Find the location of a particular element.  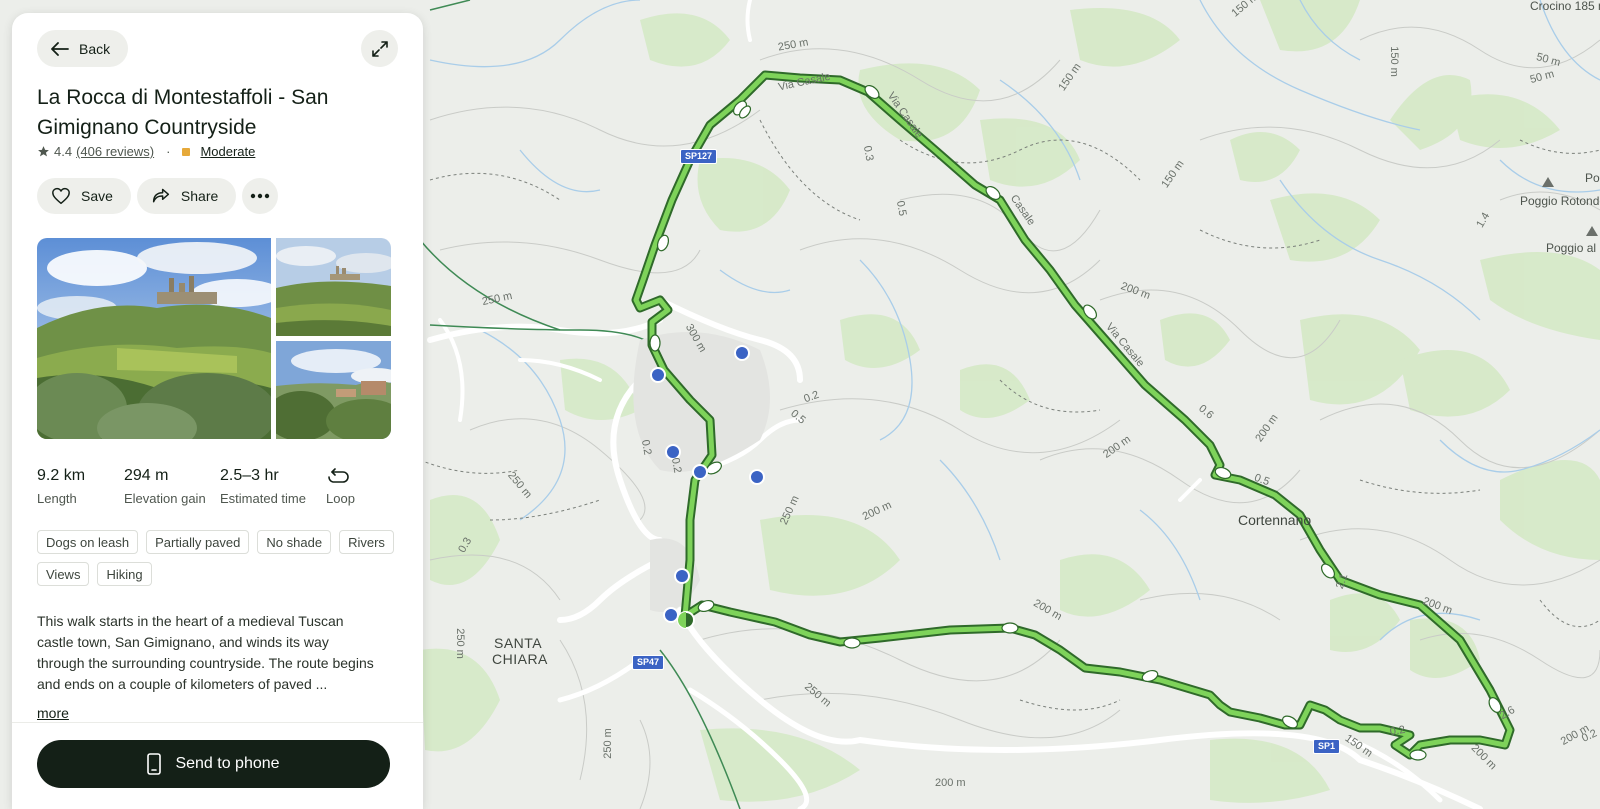

peak-label-poggio-al: Poggio al 174 is located at coordinates (1573, 248).